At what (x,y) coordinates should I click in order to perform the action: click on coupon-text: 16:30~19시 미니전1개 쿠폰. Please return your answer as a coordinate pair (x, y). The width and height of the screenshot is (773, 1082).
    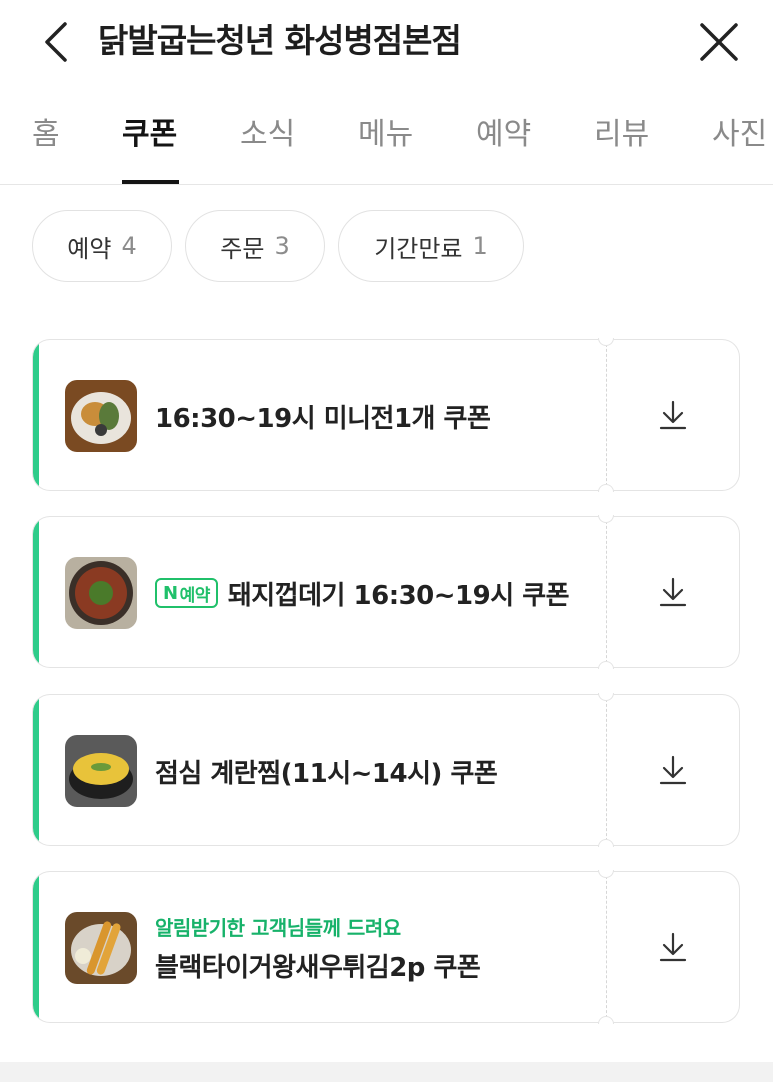
    Looking at the image, I should click on (323, 415).